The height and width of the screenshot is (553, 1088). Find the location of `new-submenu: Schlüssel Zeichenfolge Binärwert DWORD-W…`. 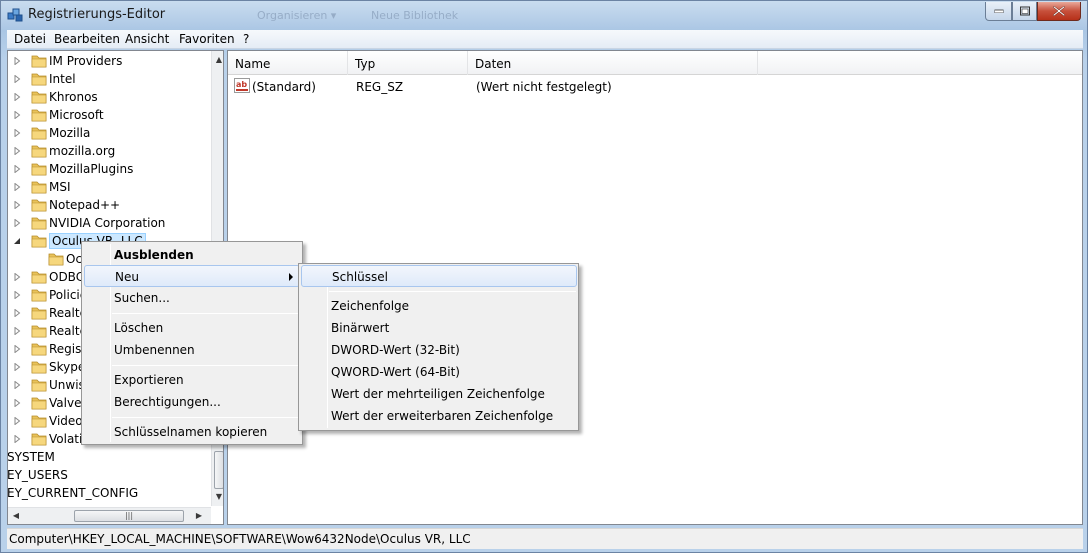

new-submenu: Schlüssel Zeichenfolge Binärwert DWORD-W… is located at coordinates (438, 347).